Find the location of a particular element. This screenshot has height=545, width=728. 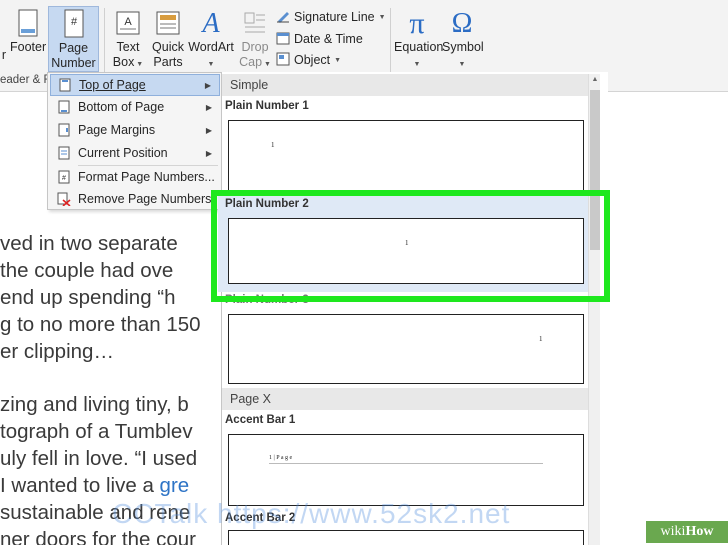

calendar-icon is located at coordinates (283, 39).